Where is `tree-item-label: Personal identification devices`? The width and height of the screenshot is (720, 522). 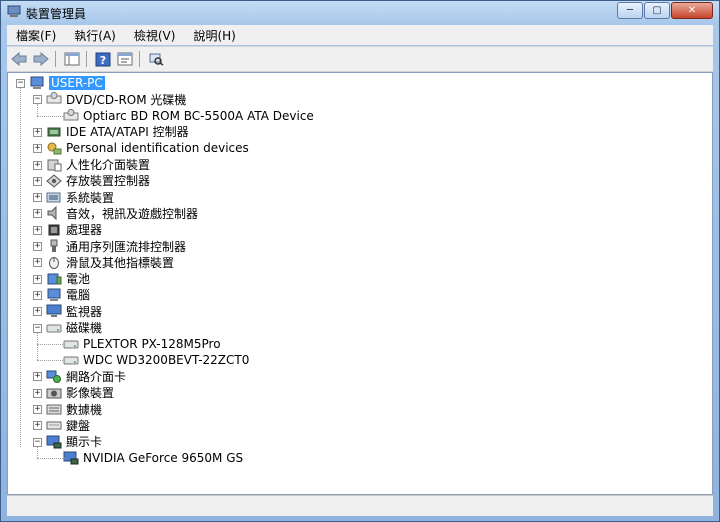
tree-item-label: Personal identification devices is located at coordinates (157, 148).